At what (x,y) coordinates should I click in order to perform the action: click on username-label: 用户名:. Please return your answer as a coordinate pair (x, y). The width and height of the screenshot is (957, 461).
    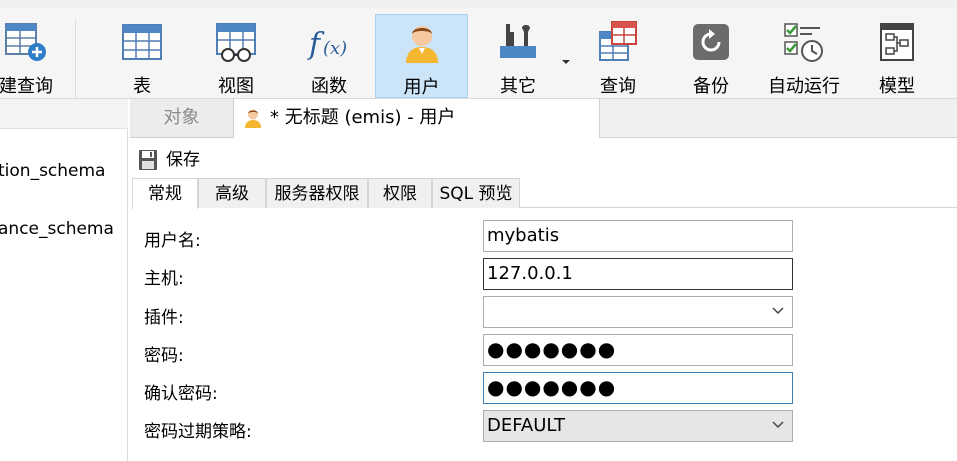
    Looking at the image, I should click on (172, 241).